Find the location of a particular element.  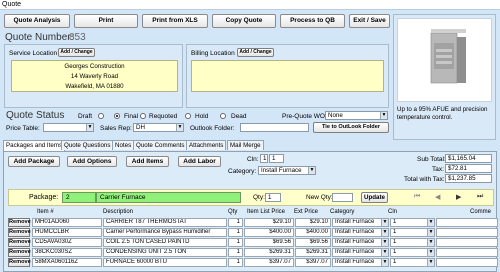

status-requoted-radio is located at coordinates (143, 116).